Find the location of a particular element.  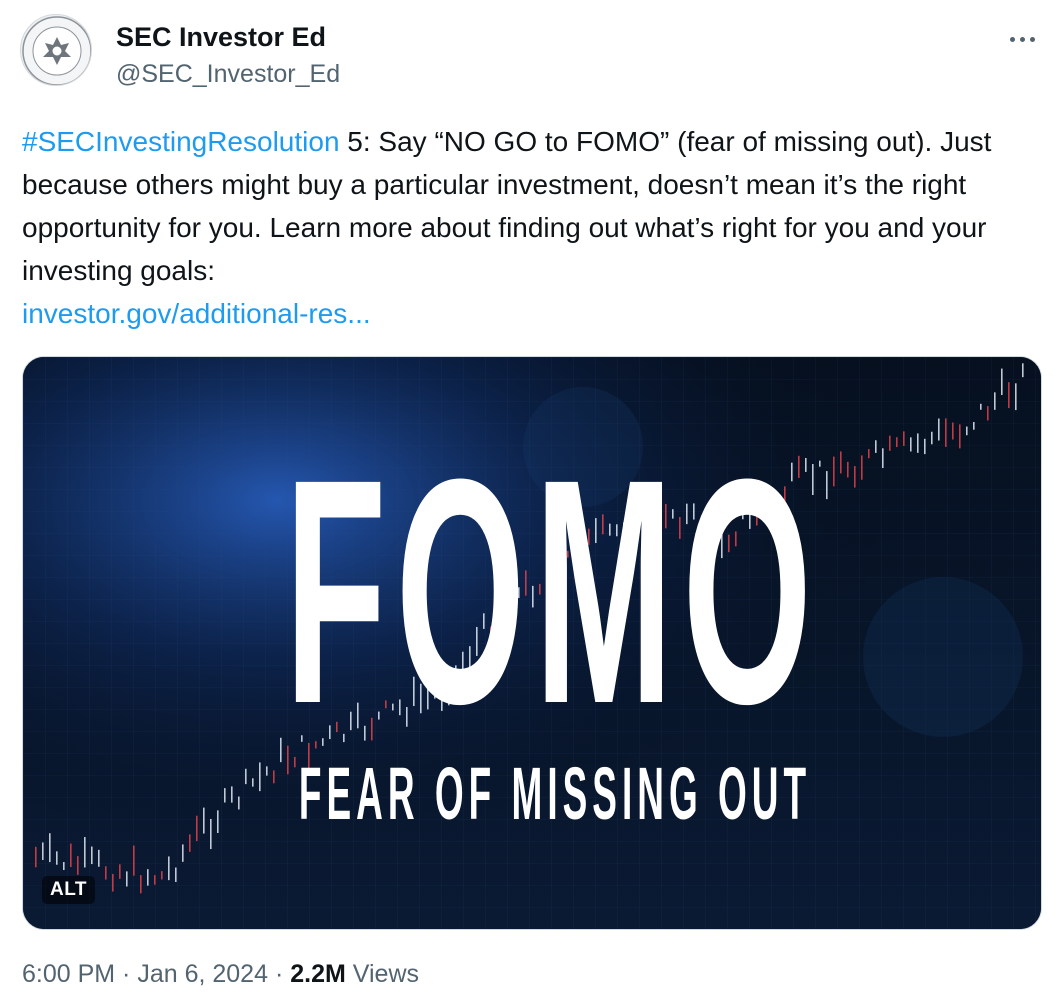

alt-text-badge: ALT is located at coordinates (69, 890).